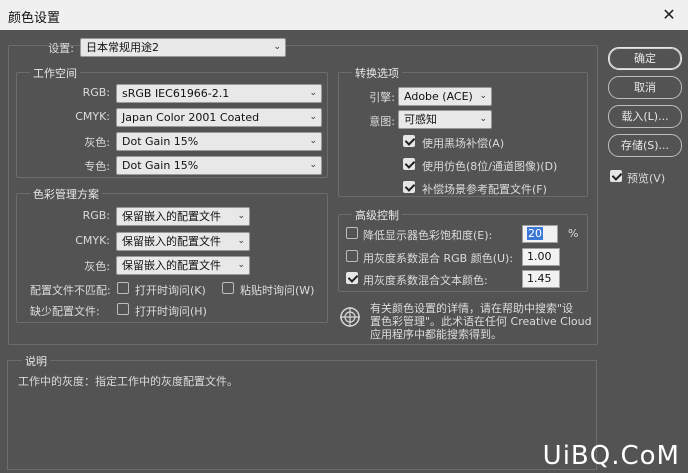  What do you see at coordinates (97, 266) in the screenshot?
I see `cm-gray-label: 灰色:` at bounding box center [97, 266].